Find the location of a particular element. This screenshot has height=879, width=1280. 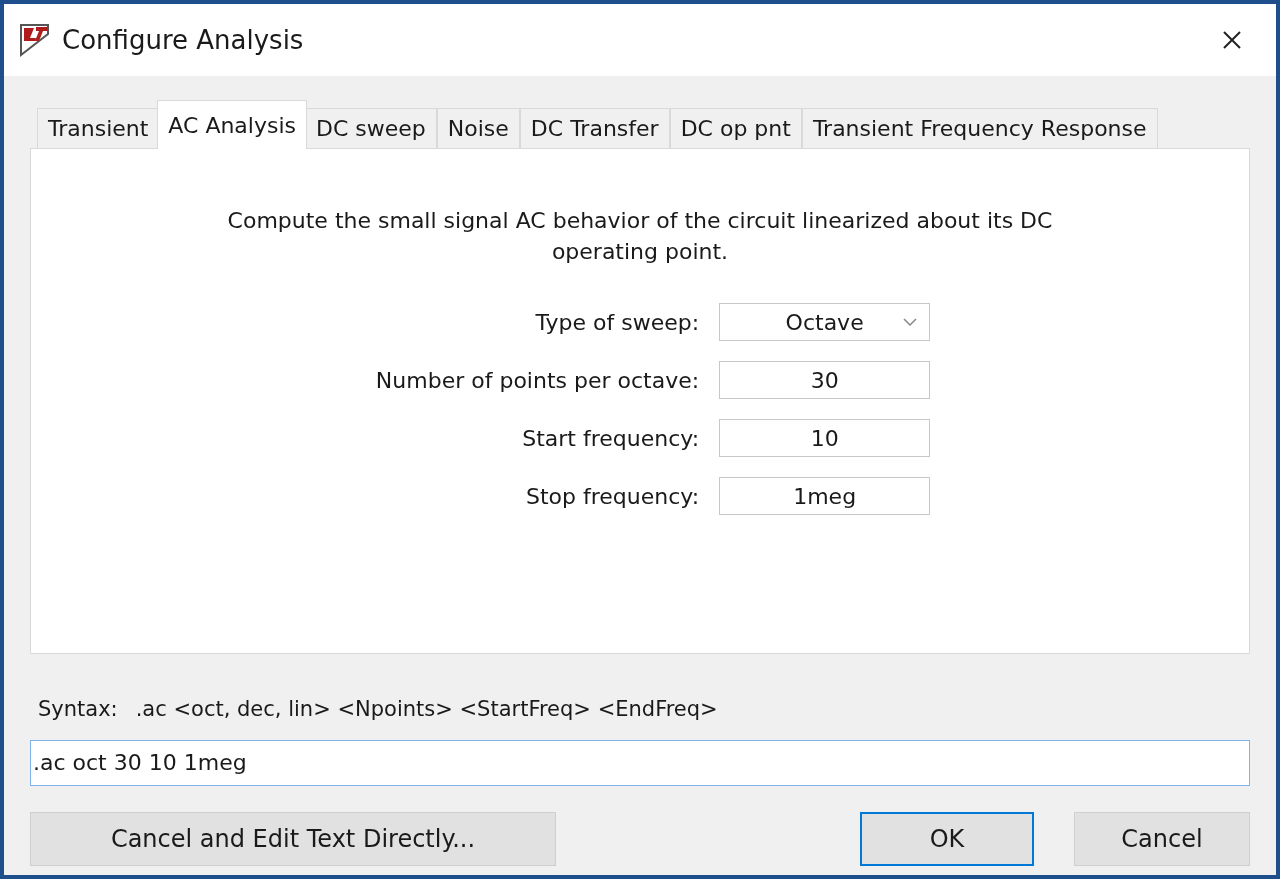

tab: Transient Frequency Response is located at coordinates (979, 128).